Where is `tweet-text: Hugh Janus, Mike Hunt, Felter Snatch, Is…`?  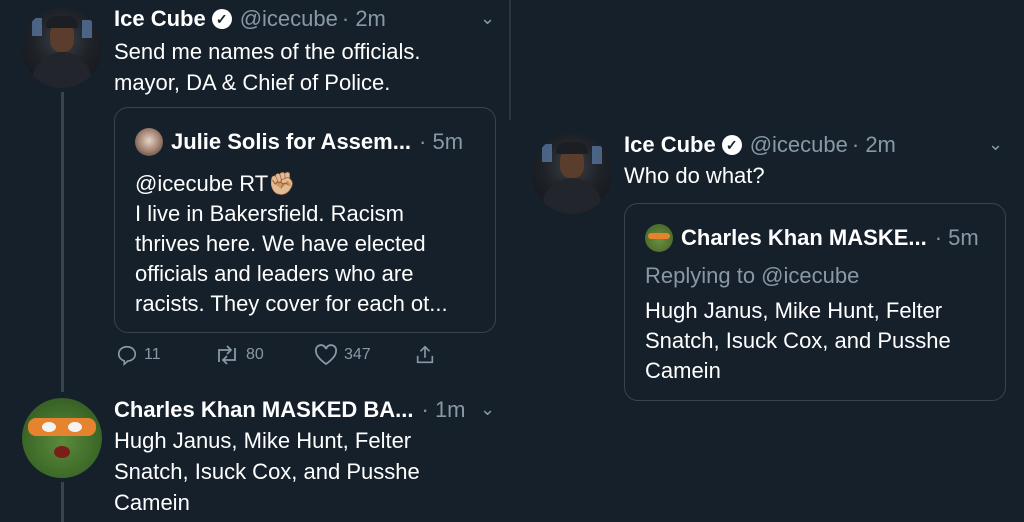
tweet-text: Hugh Janus, Mike Hunt, Felter Snatch, Is… is located at coordinates (267, 471).